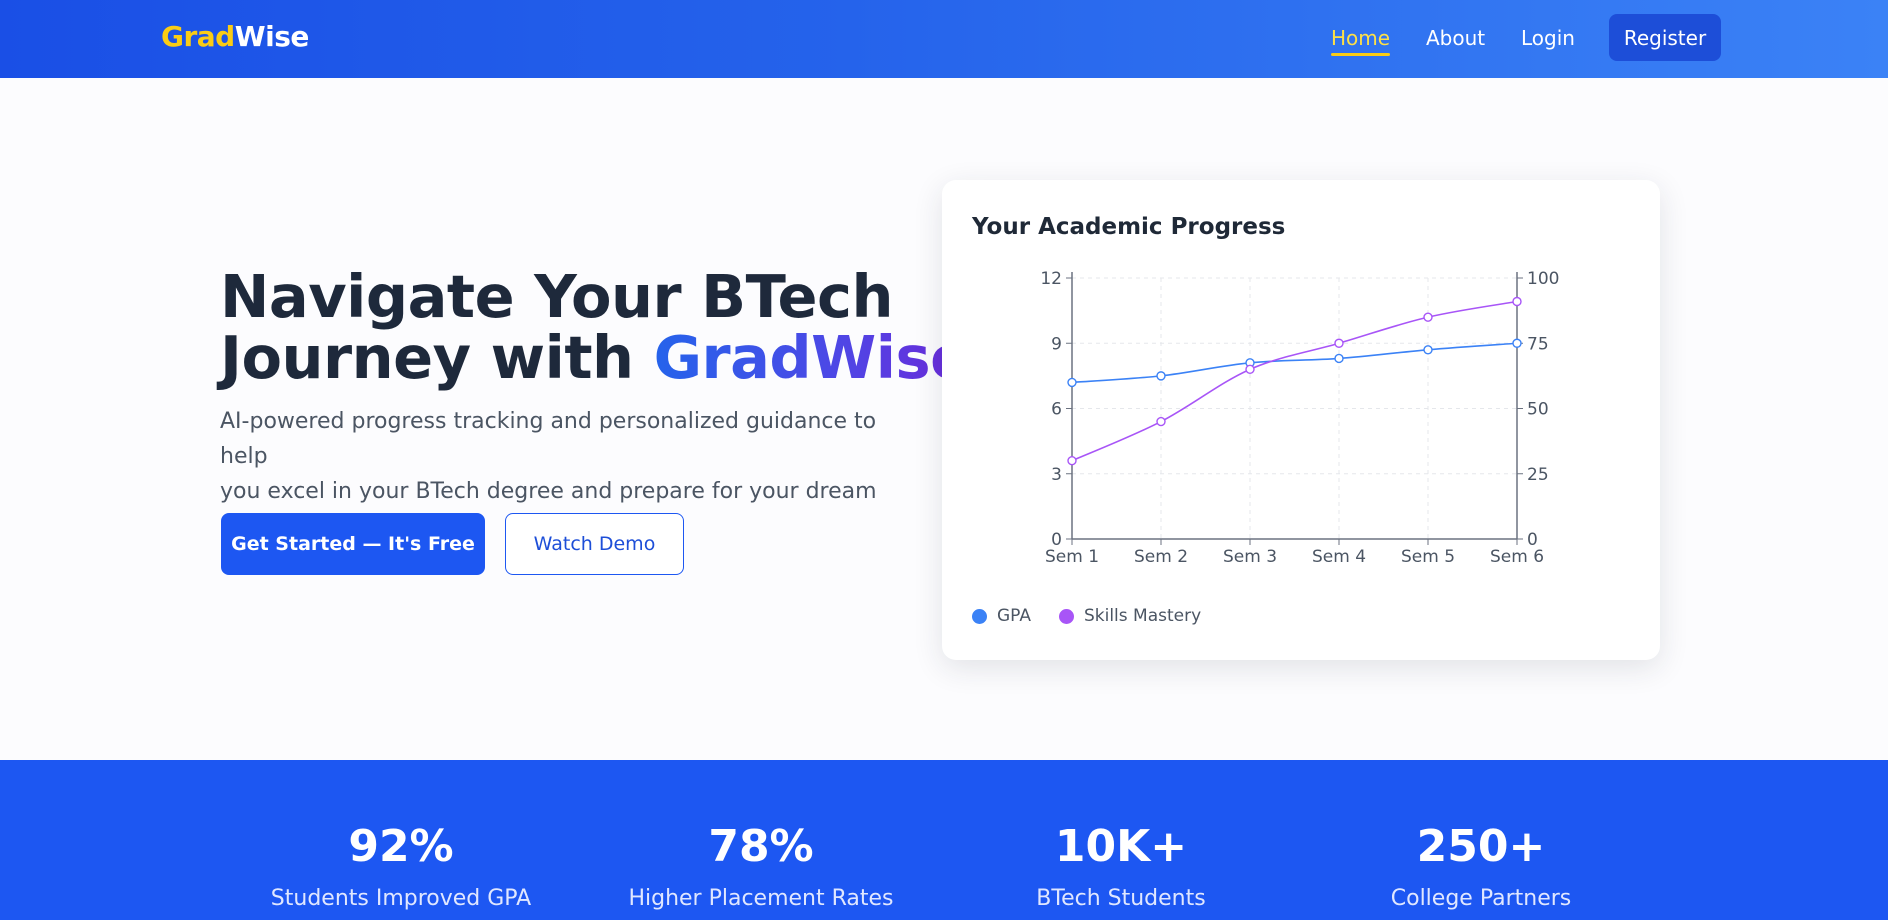  Describe the element at coordinates (1481, 898) in the screenshot. I see `stat-label: College Partners` at that location.